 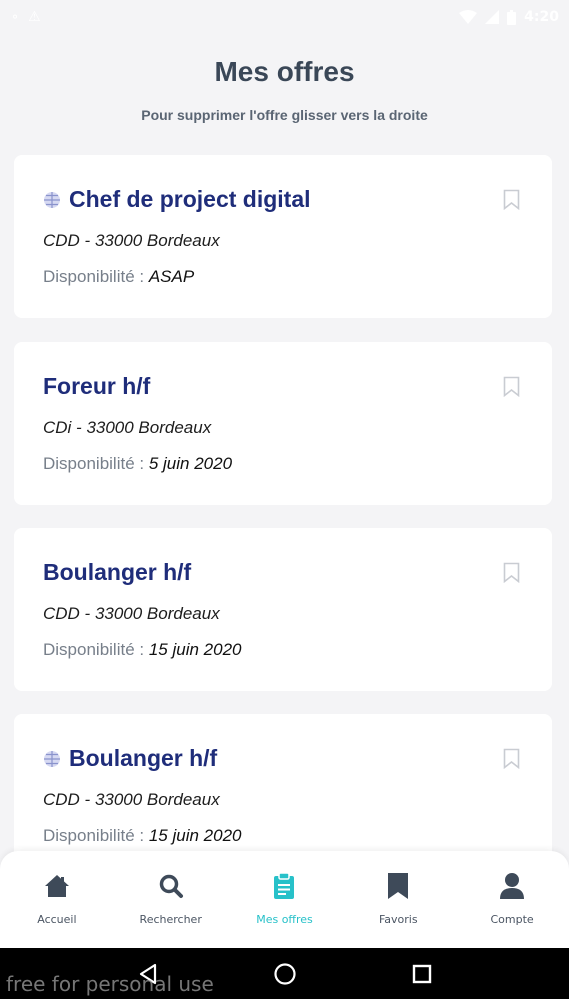 What do you see at coordinates (57, 886) in the screenshot?
I see `home-icon` at bounding box center [57, 886].